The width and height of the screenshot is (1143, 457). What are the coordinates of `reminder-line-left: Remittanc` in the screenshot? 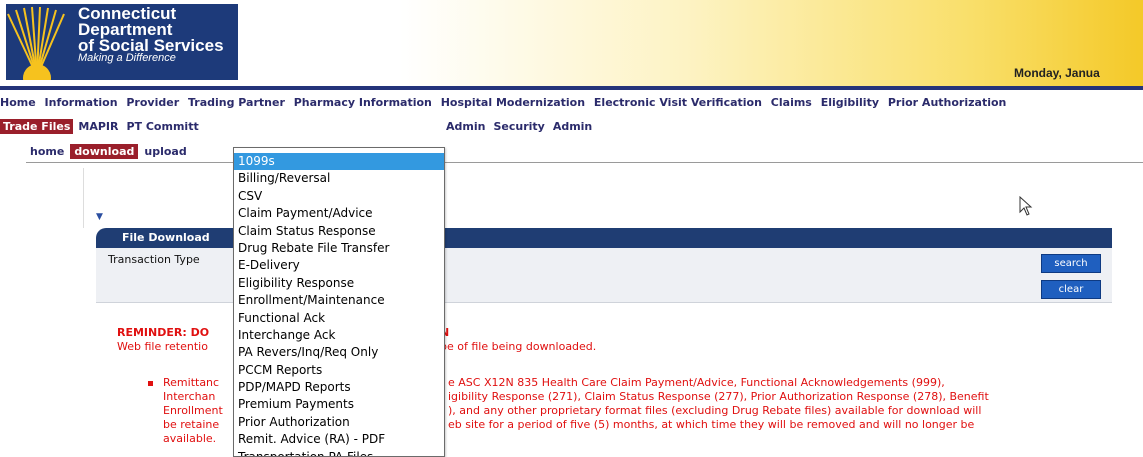 It's located at (191, 382).